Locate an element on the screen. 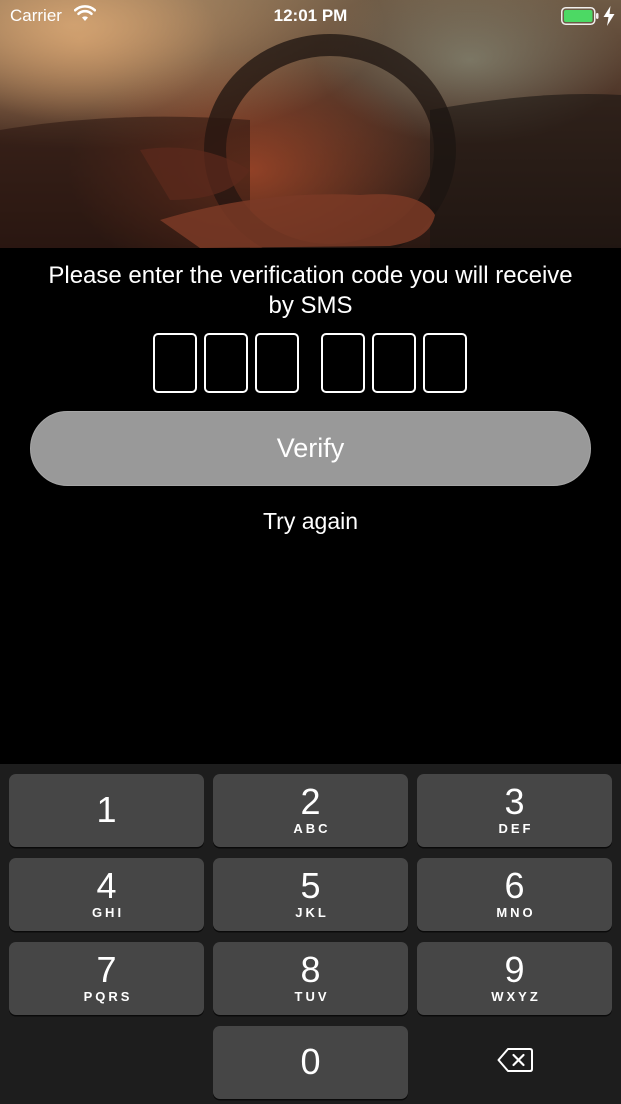 Image resolution: width=621 pixels, height=1104 pixels. key-digit: 0 is located at coordinates (310, 1061).